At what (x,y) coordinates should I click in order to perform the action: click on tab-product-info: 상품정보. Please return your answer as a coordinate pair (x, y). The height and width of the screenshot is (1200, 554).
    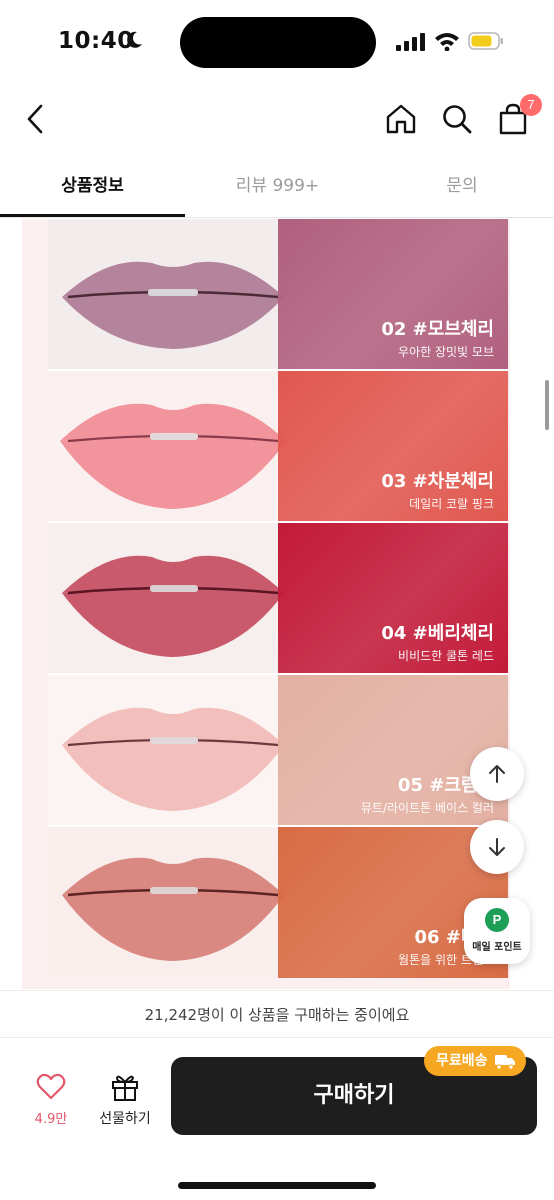
    Looking at the image, I should click on (92, 188).